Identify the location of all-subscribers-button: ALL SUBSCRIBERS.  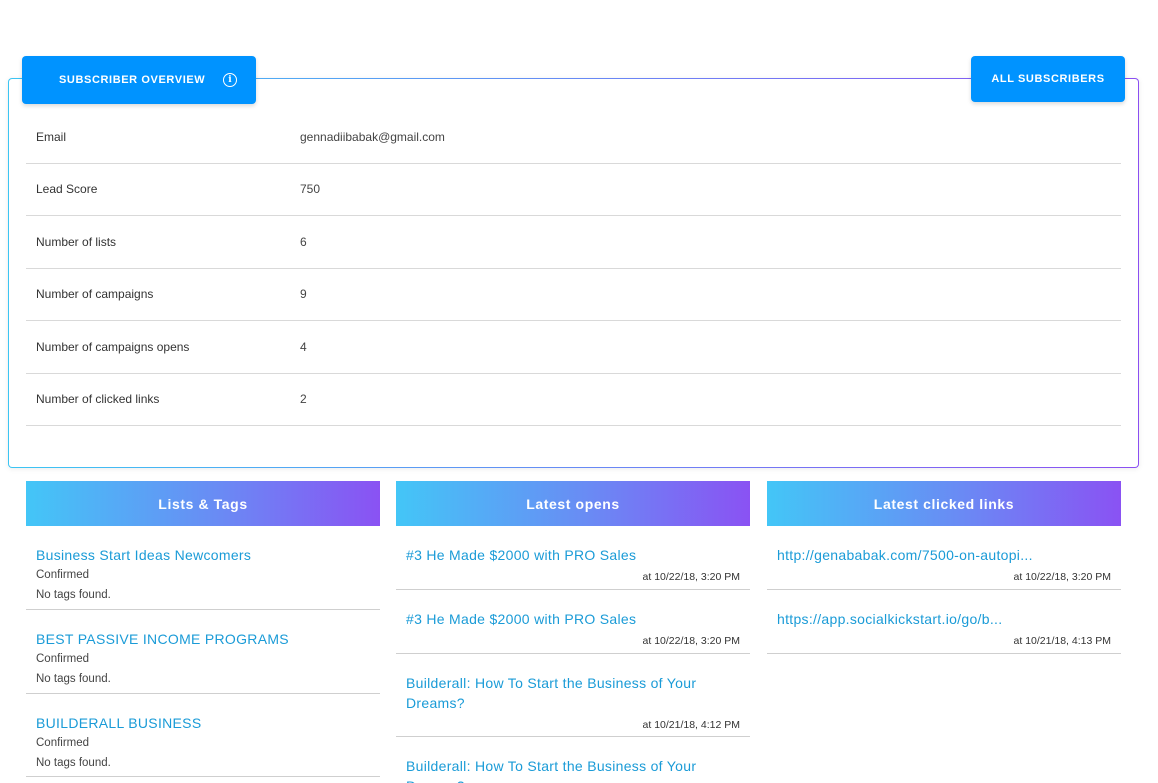
(1048, 79).